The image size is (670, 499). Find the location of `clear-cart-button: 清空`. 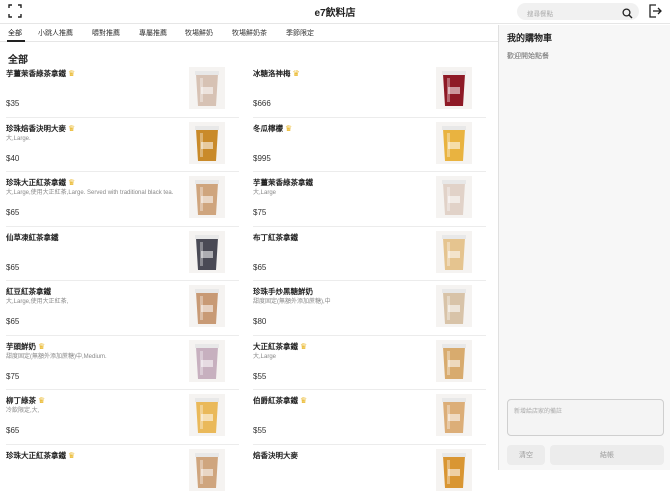

clear-cart-button: 清空 is located at coordinates (526, 455).